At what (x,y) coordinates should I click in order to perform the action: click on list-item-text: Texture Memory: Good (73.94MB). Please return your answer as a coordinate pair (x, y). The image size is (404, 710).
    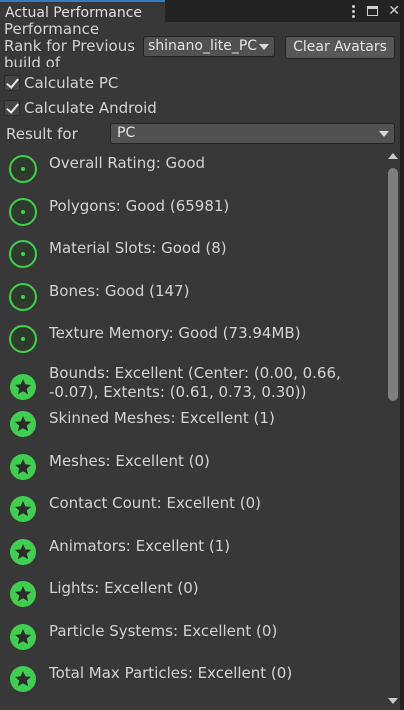
    Looking at the image, I should click on (175, 333).